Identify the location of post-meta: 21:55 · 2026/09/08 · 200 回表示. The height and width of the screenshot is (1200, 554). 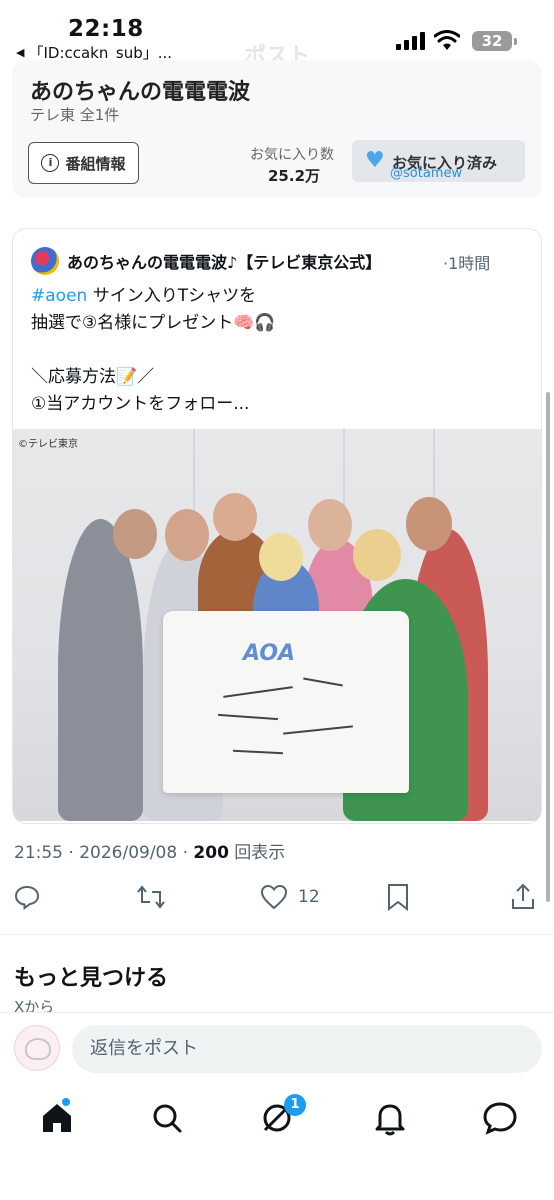
(149, 850).